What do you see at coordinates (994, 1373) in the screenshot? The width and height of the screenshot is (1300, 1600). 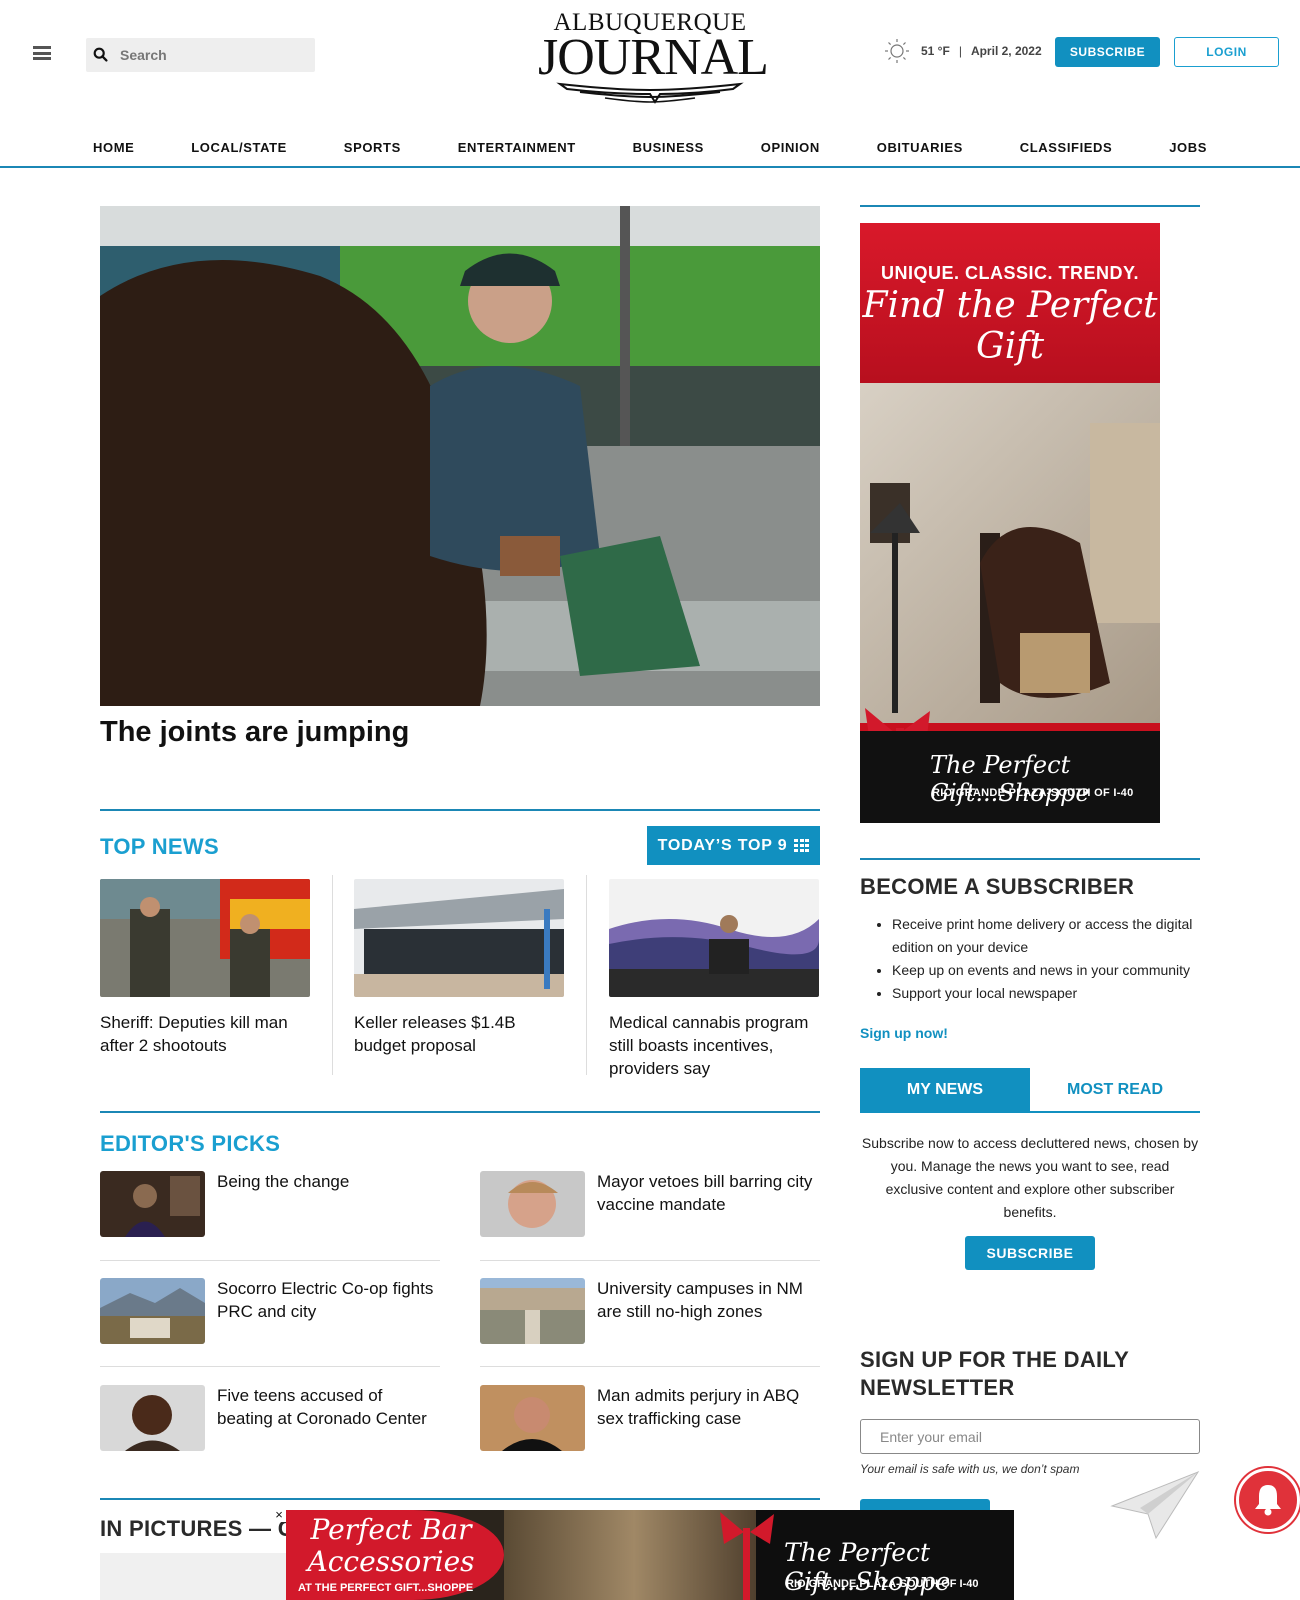 I see `newsletter-title: SIGN UP FOR THE DAILY NEWSLETTER` at bounding box center [994, 1373].